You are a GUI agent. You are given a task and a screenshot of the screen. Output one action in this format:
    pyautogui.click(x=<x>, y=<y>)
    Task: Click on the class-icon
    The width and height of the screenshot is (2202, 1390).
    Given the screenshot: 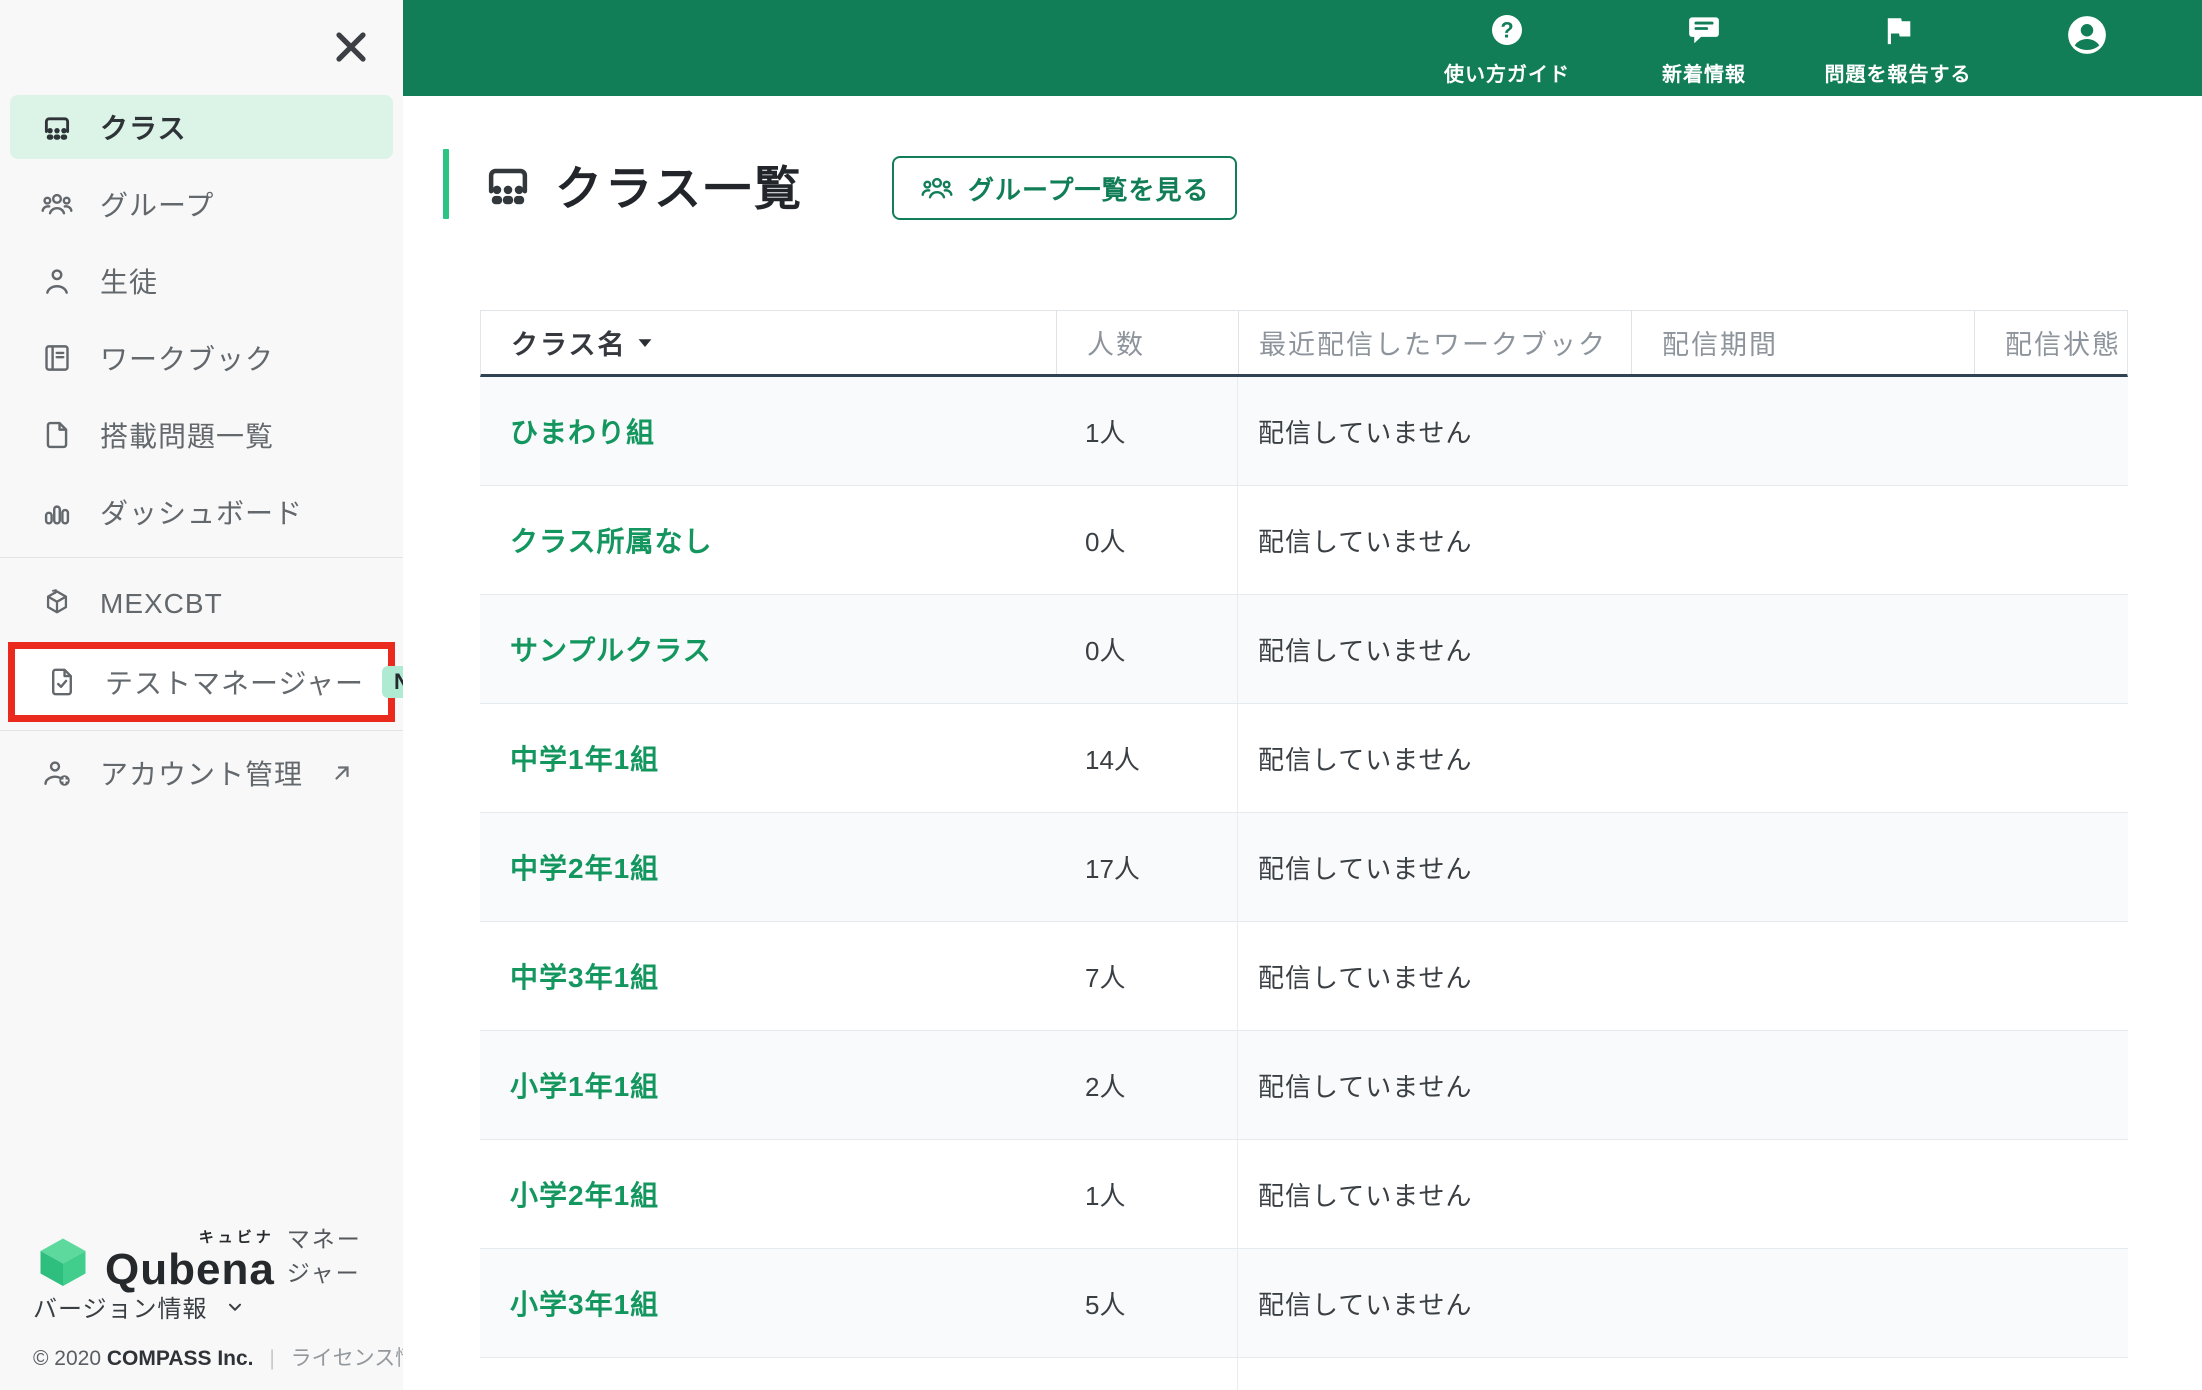 What is the action you would take?
    pyautogui.click(x=508, y=184)
    